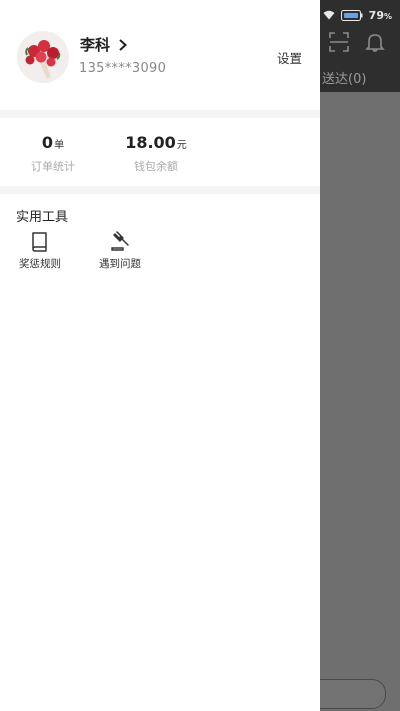 This screenshot has width=400, height=711. I want to click on tools-section: 实用工具 奖惩规则 遇到问题, so click(160, 254).